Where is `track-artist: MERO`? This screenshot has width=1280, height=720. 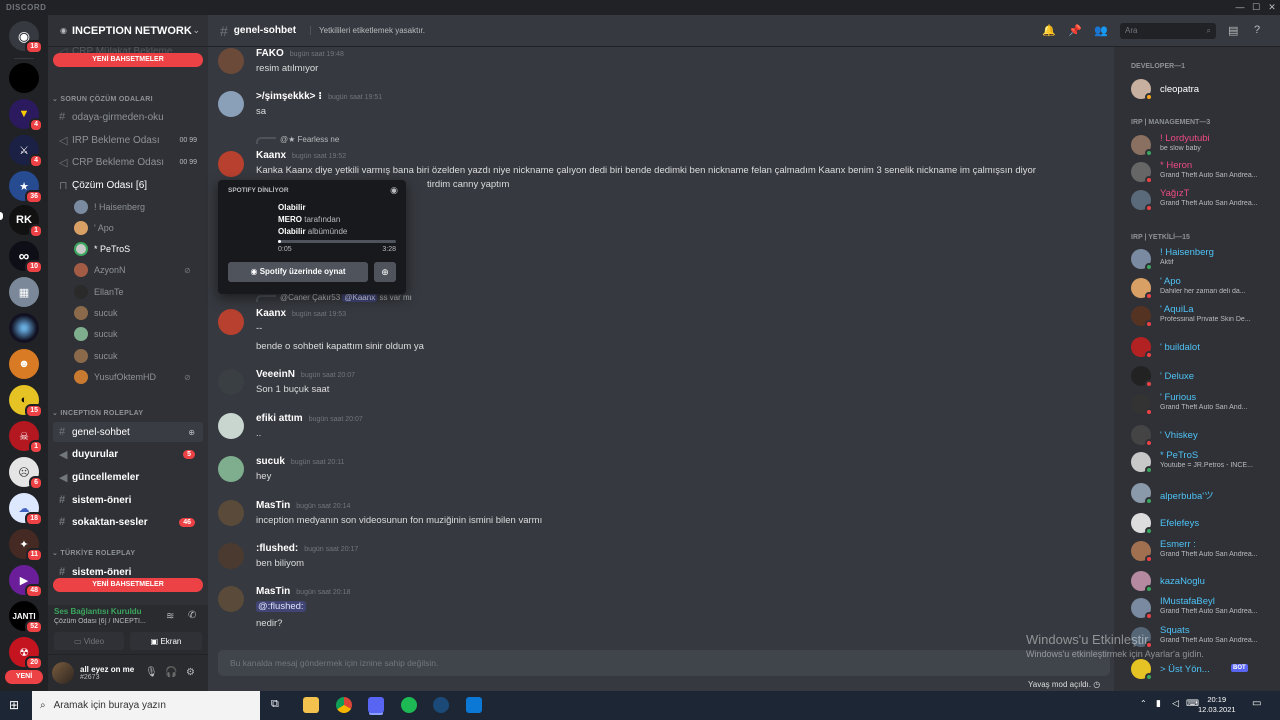 track-artist: MERO is located at coordinates (290, 219).